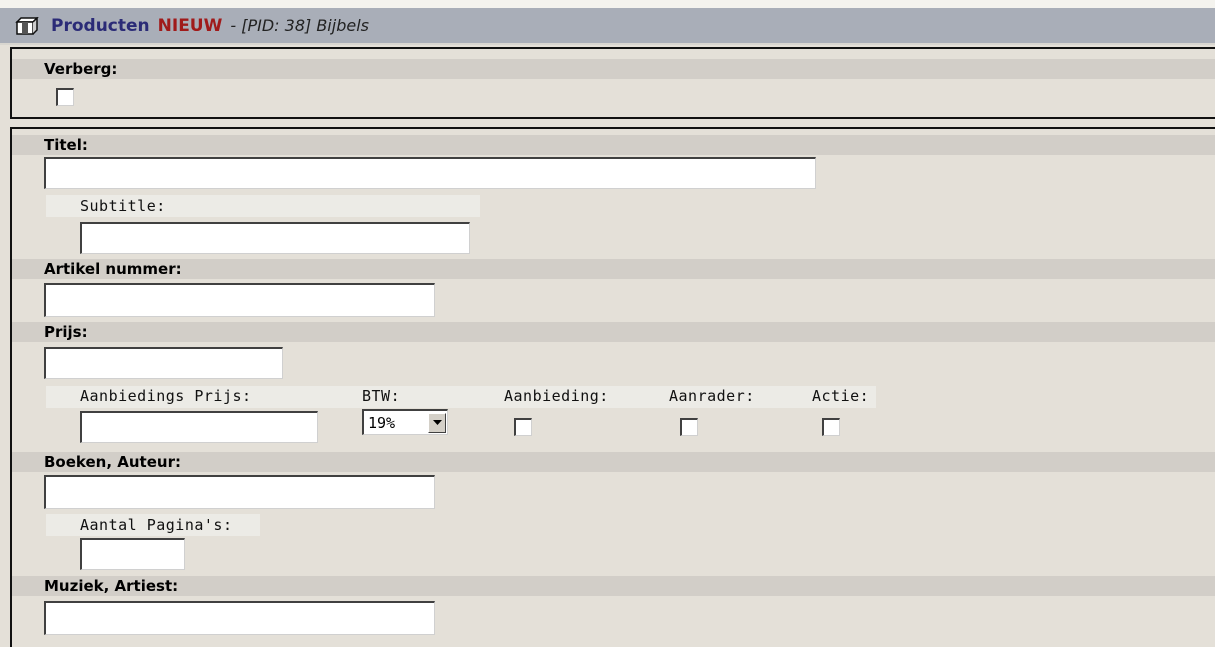  What do you see at coordinates (612, 83) in the screenshot?
I see `visibility-section` at bounding box center [612, 83].